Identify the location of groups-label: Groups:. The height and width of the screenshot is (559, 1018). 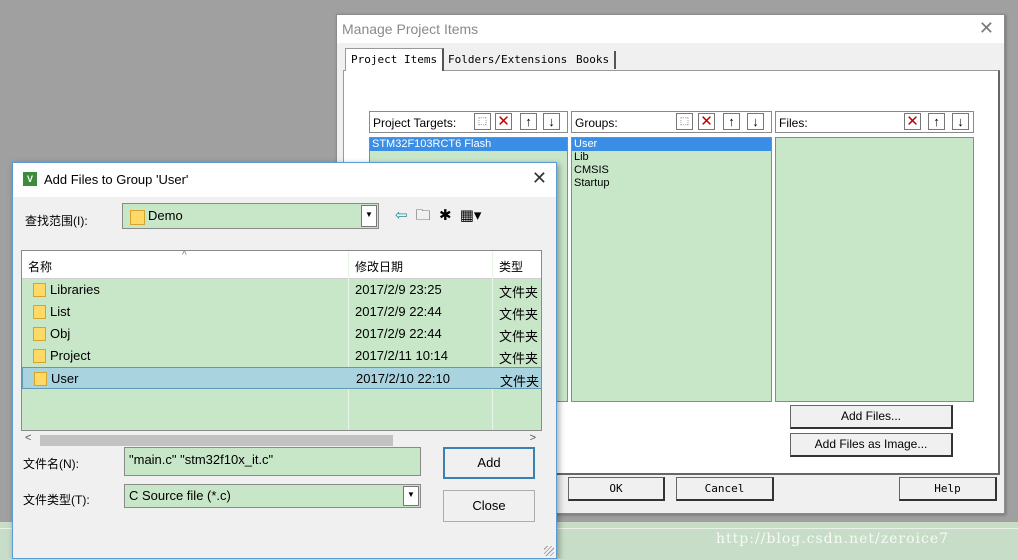
(596, 123).